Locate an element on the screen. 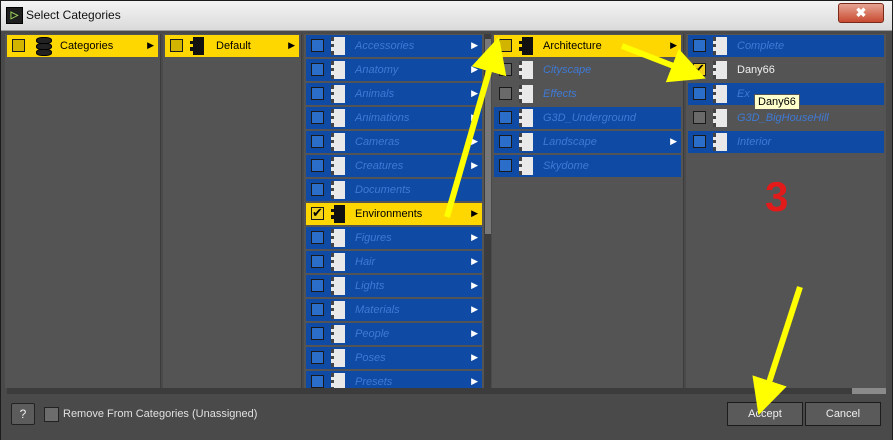  category-item: Dany66 is located at coordinates (786, 70).